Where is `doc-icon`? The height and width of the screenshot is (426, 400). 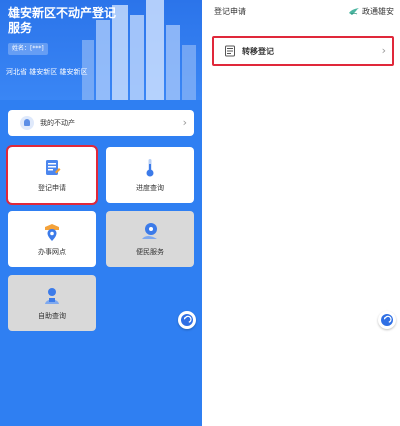
doc-icon is located at coordinates (230, 51).